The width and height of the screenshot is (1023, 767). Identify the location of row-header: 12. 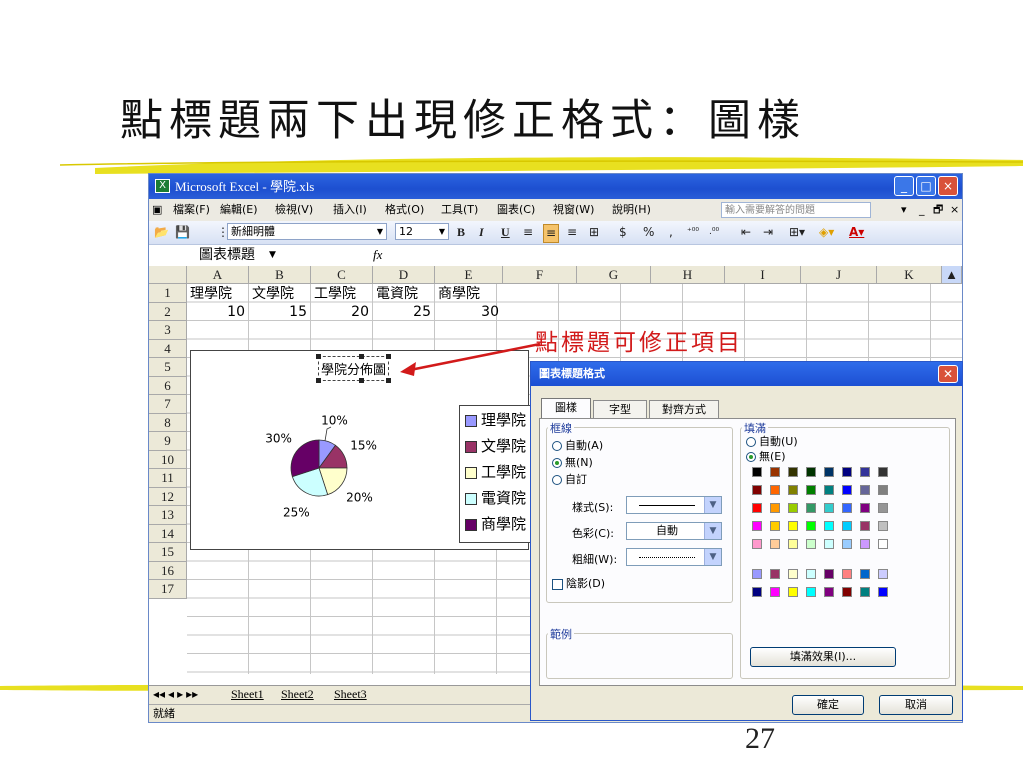
(168, 496).